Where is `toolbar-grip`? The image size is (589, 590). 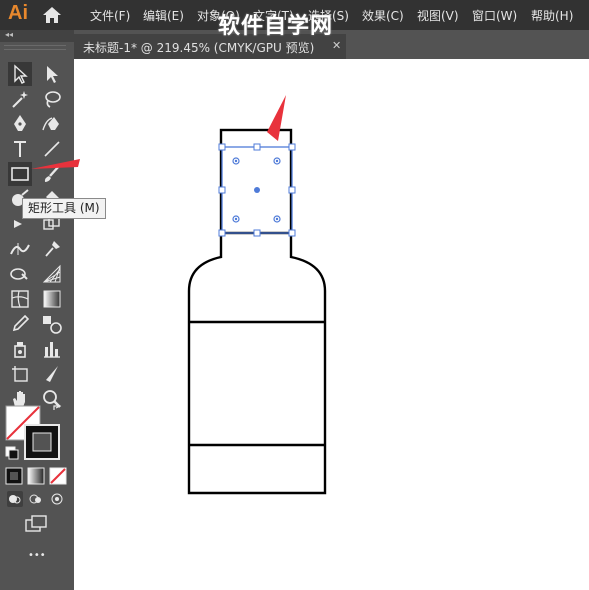 toolbar-grip is located at coordinates (35, 47).